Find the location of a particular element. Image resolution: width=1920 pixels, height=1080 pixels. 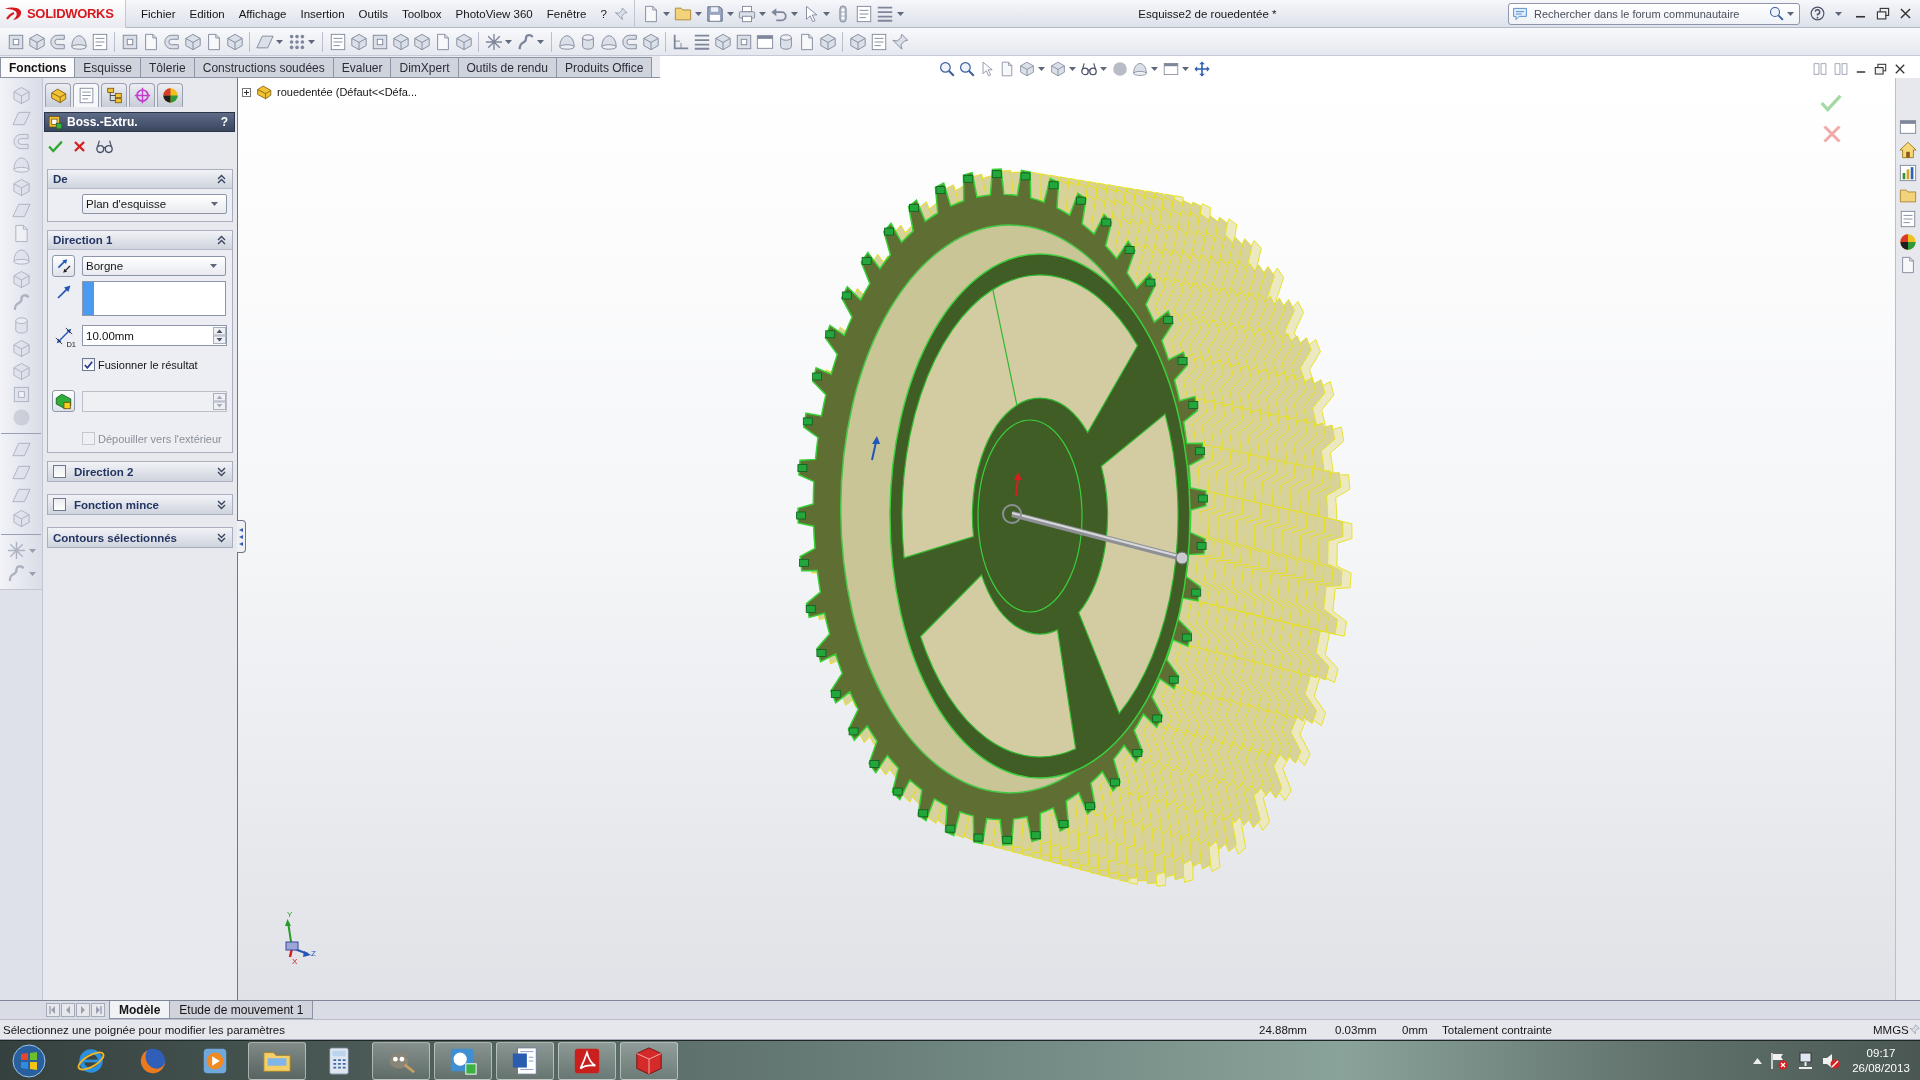

command-tab: DimXpert is located at coordinates (424, 67).